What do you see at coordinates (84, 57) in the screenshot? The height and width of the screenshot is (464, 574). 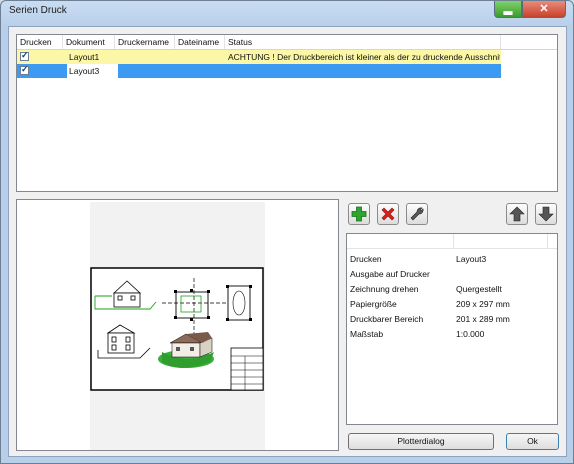 I see `cell-dokument: Layout1` at bounding box center [84, 57].